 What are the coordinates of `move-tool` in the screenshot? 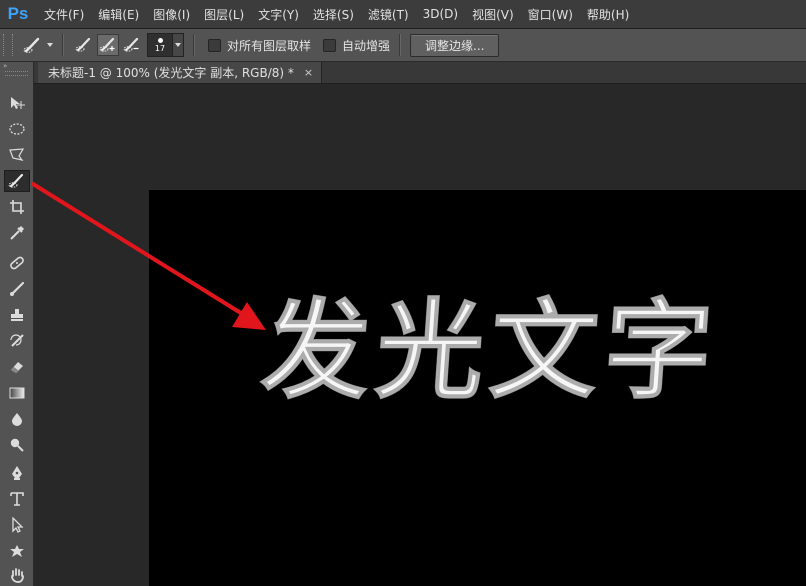 It's located at (17, 103).